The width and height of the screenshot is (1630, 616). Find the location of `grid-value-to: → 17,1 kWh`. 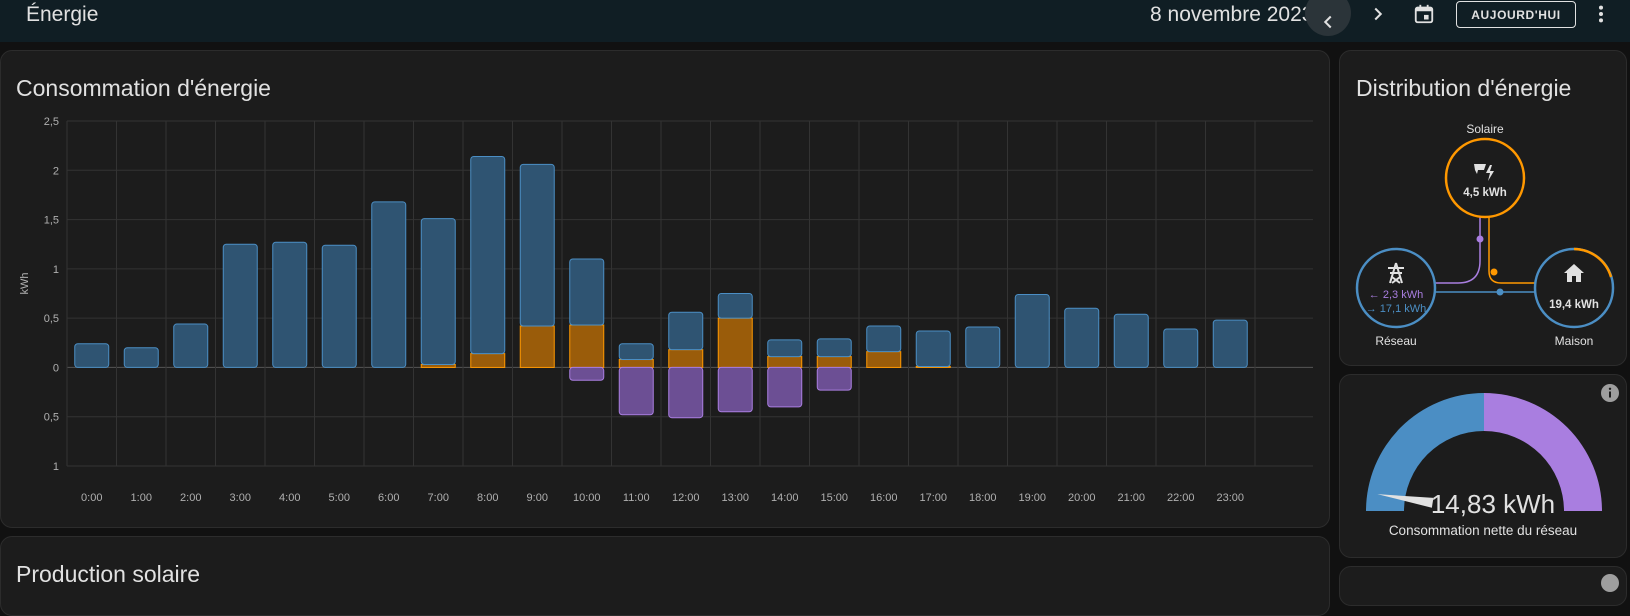

grid-value-to: → 17,1 kWh is located at coordinates (1396, 309).